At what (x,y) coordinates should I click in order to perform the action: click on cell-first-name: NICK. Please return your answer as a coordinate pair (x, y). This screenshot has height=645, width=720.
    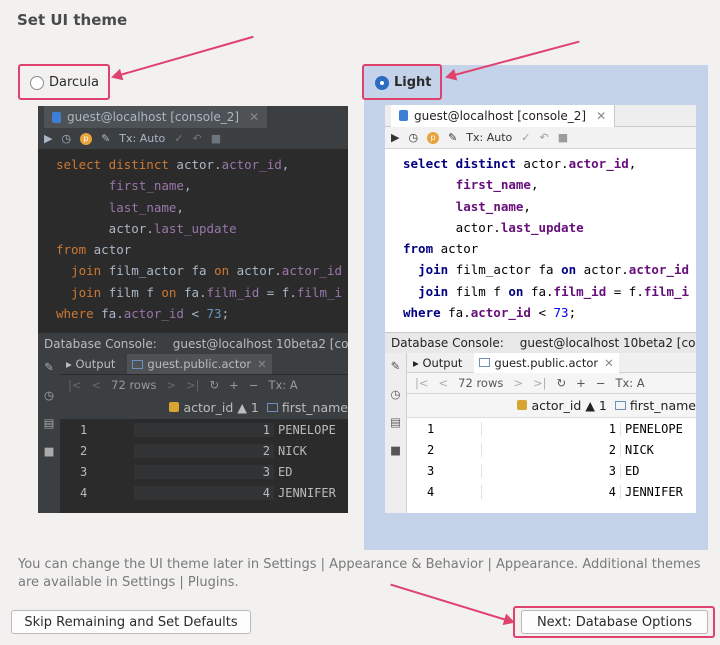
    Looking at the image, I should click on (292, 450).